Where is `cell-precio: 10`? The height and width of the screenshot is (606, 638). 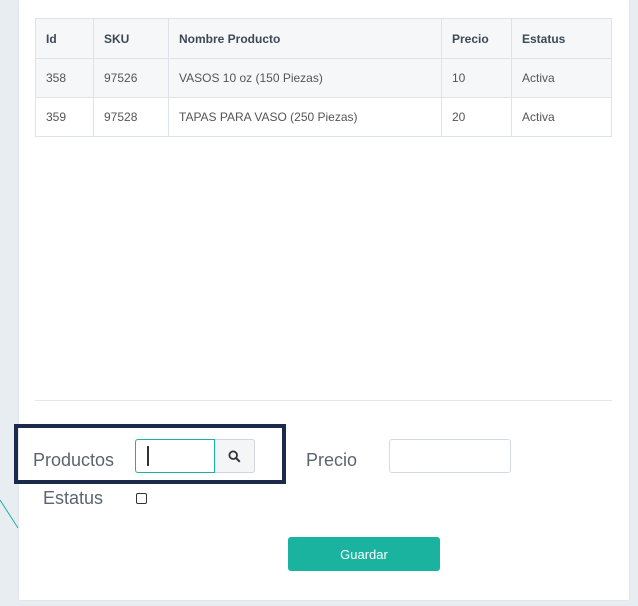 cell-precio: 10 is located at coordinates (476, 78).